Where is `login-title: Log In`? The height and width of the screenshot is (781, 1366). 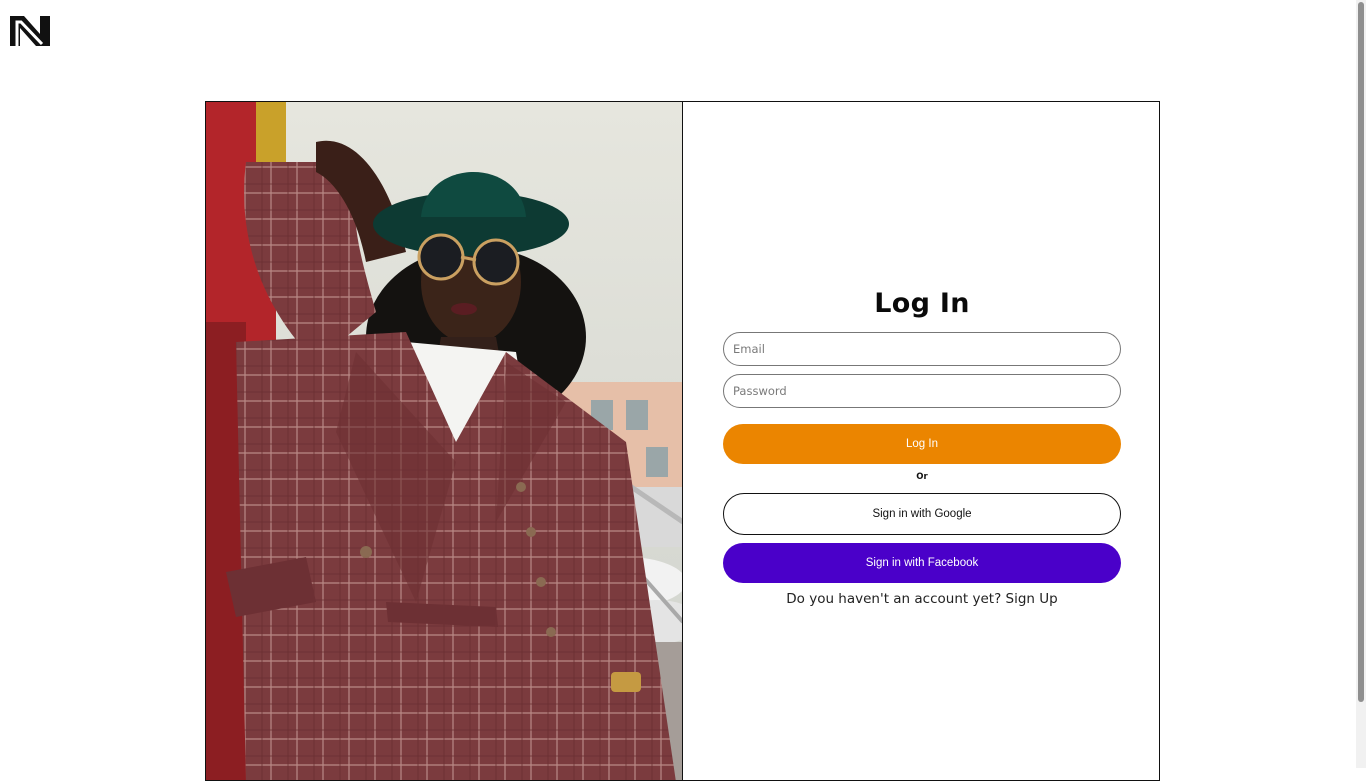 login-title: Log In is located at coordinates (922, 303).